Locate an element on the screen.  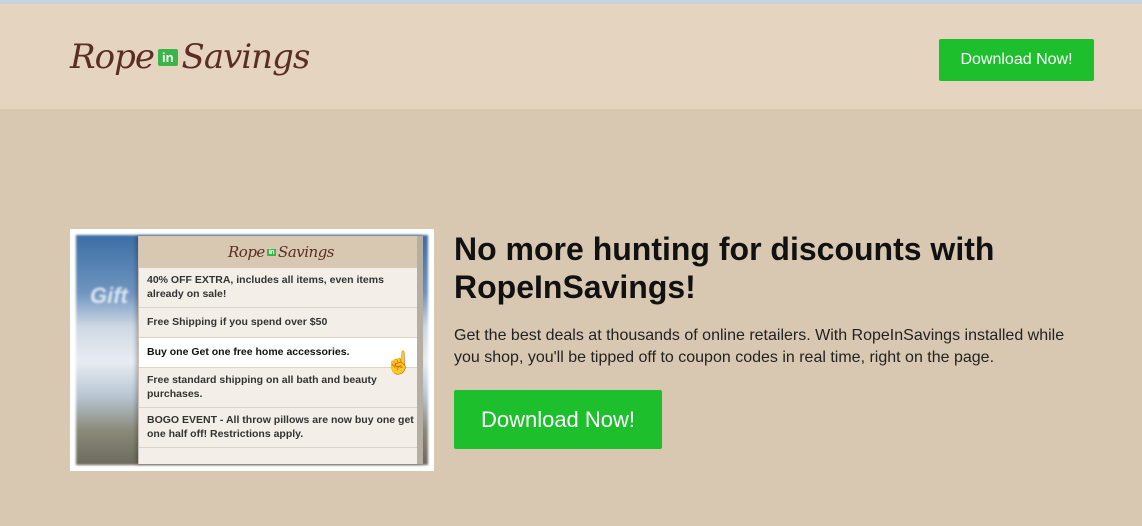
panel-scrollbar is located at coordinates (420, 350).